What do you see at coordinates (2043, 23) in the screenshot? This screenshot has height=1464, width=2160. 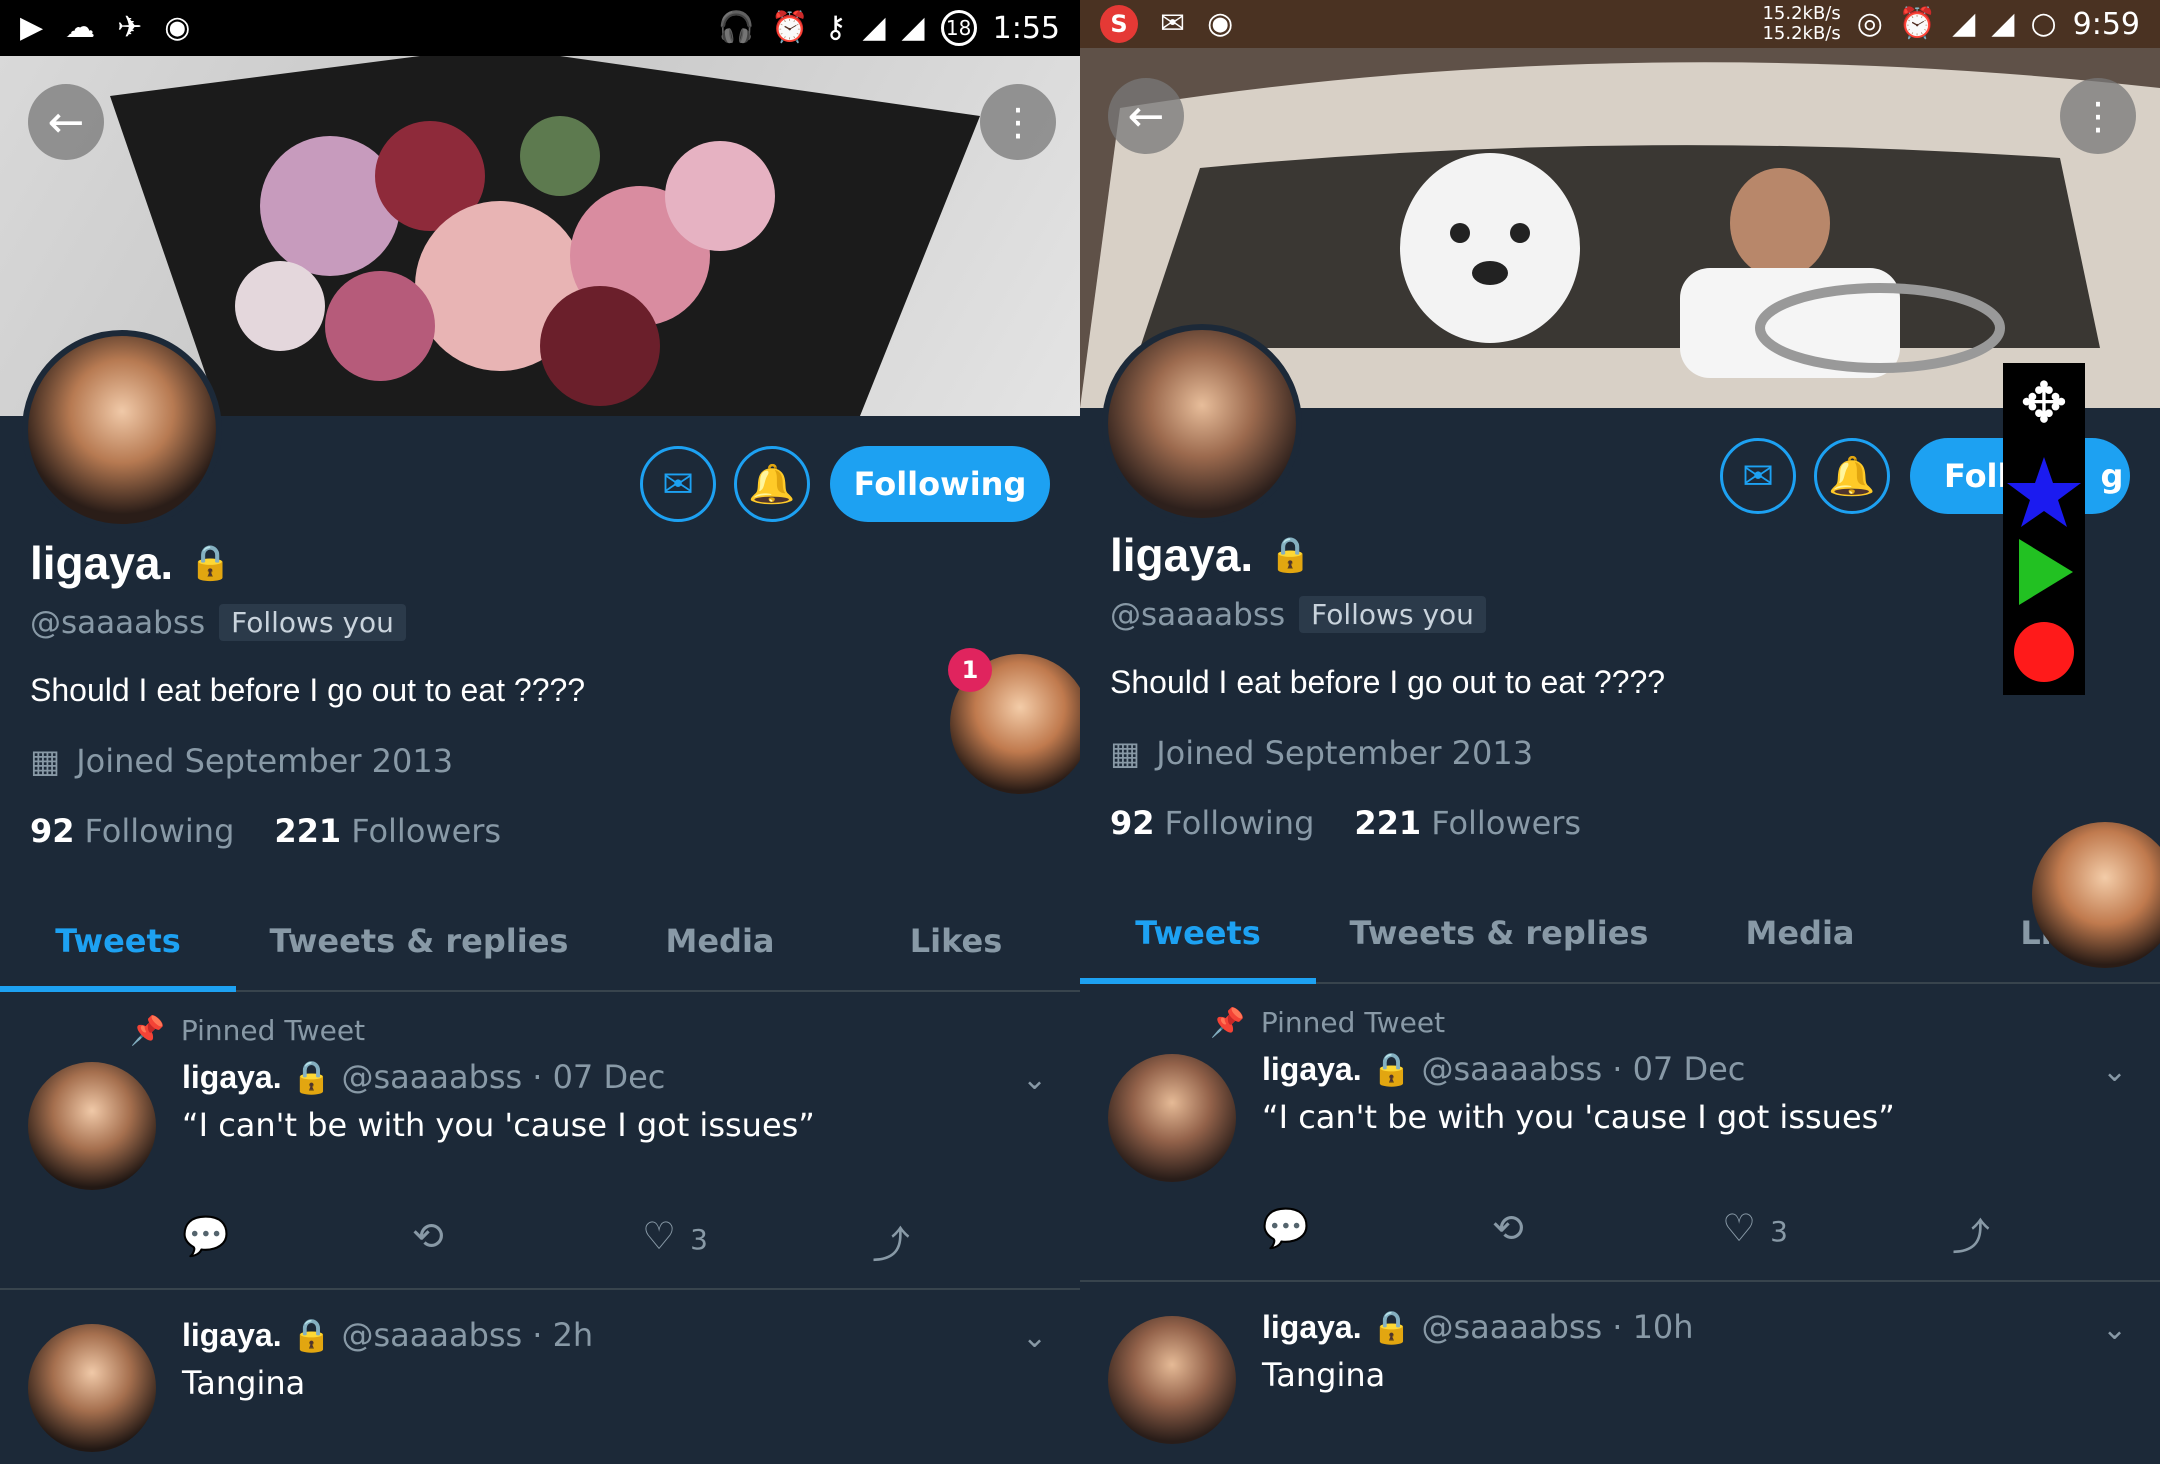 I see `battery-ring-icon: ○` at bounding box center [2043, 23].